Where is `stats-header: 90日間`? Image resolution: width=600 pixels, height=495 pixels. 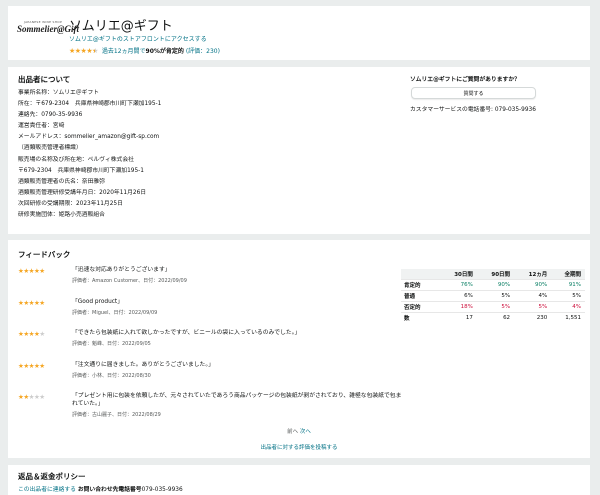
stats-header: 90日間 is located at coordinates (495, 274).